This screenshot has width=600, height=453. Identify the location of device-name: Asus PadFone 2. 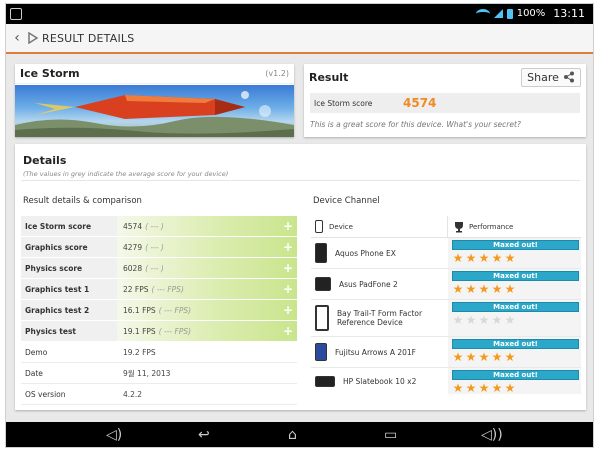
(368, 284).